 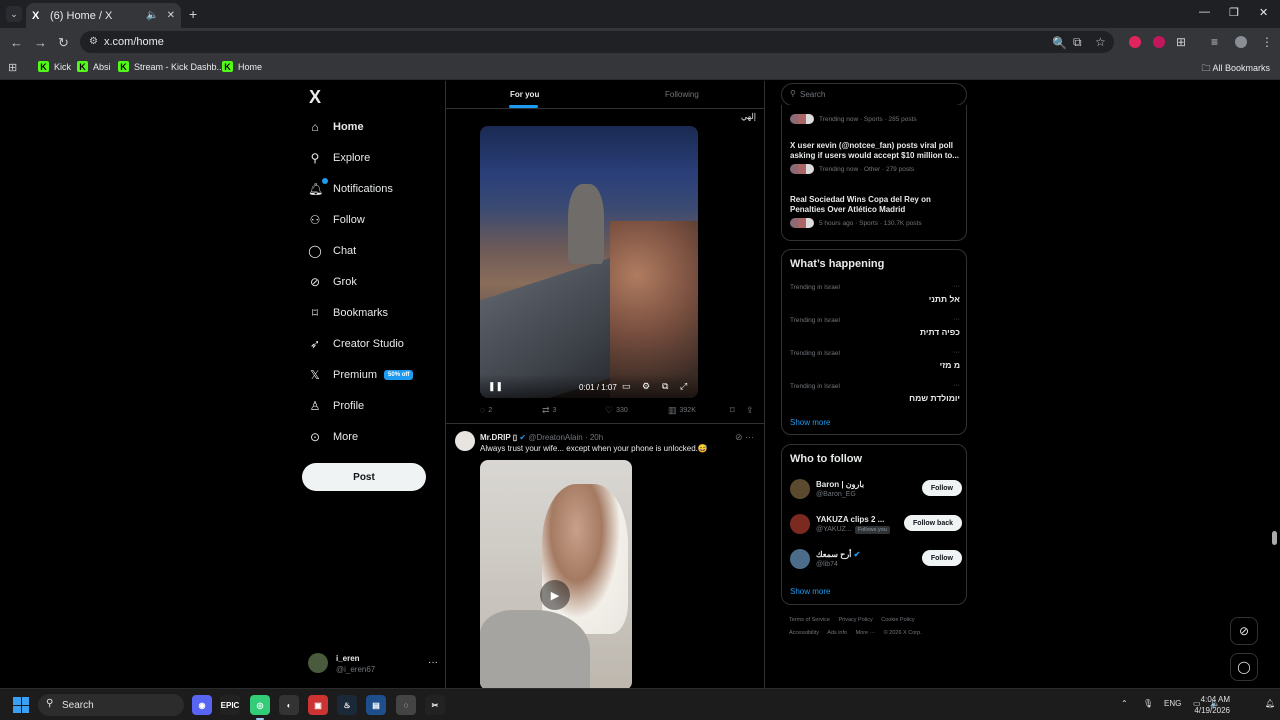 What do you see at coordinates (332, 282) in the screenshot?
I see `nav-grok: ⊘ Grok` at bounding box center [332, 282].